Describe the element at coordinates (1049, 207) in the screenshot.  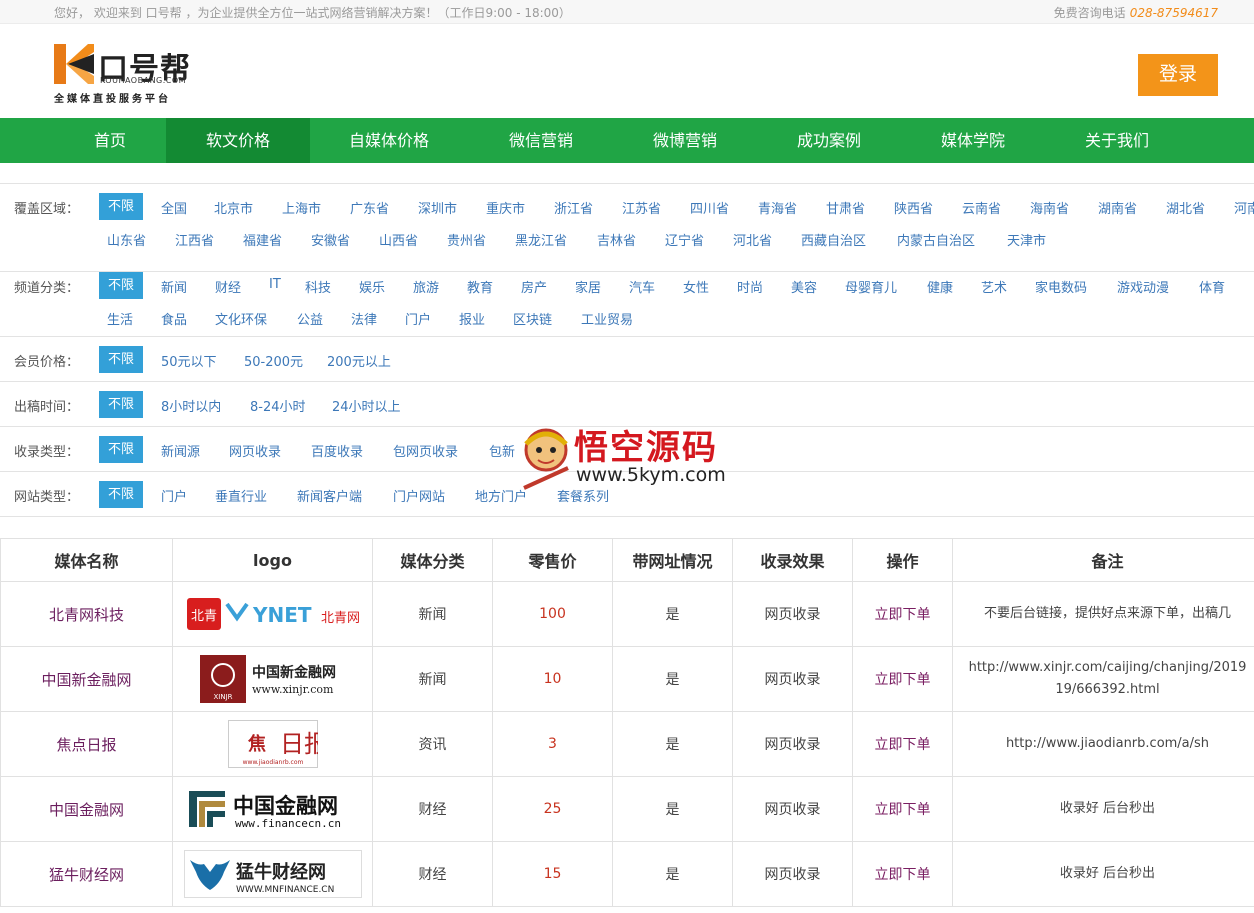
I see `filter-option: 海南省` at that location.